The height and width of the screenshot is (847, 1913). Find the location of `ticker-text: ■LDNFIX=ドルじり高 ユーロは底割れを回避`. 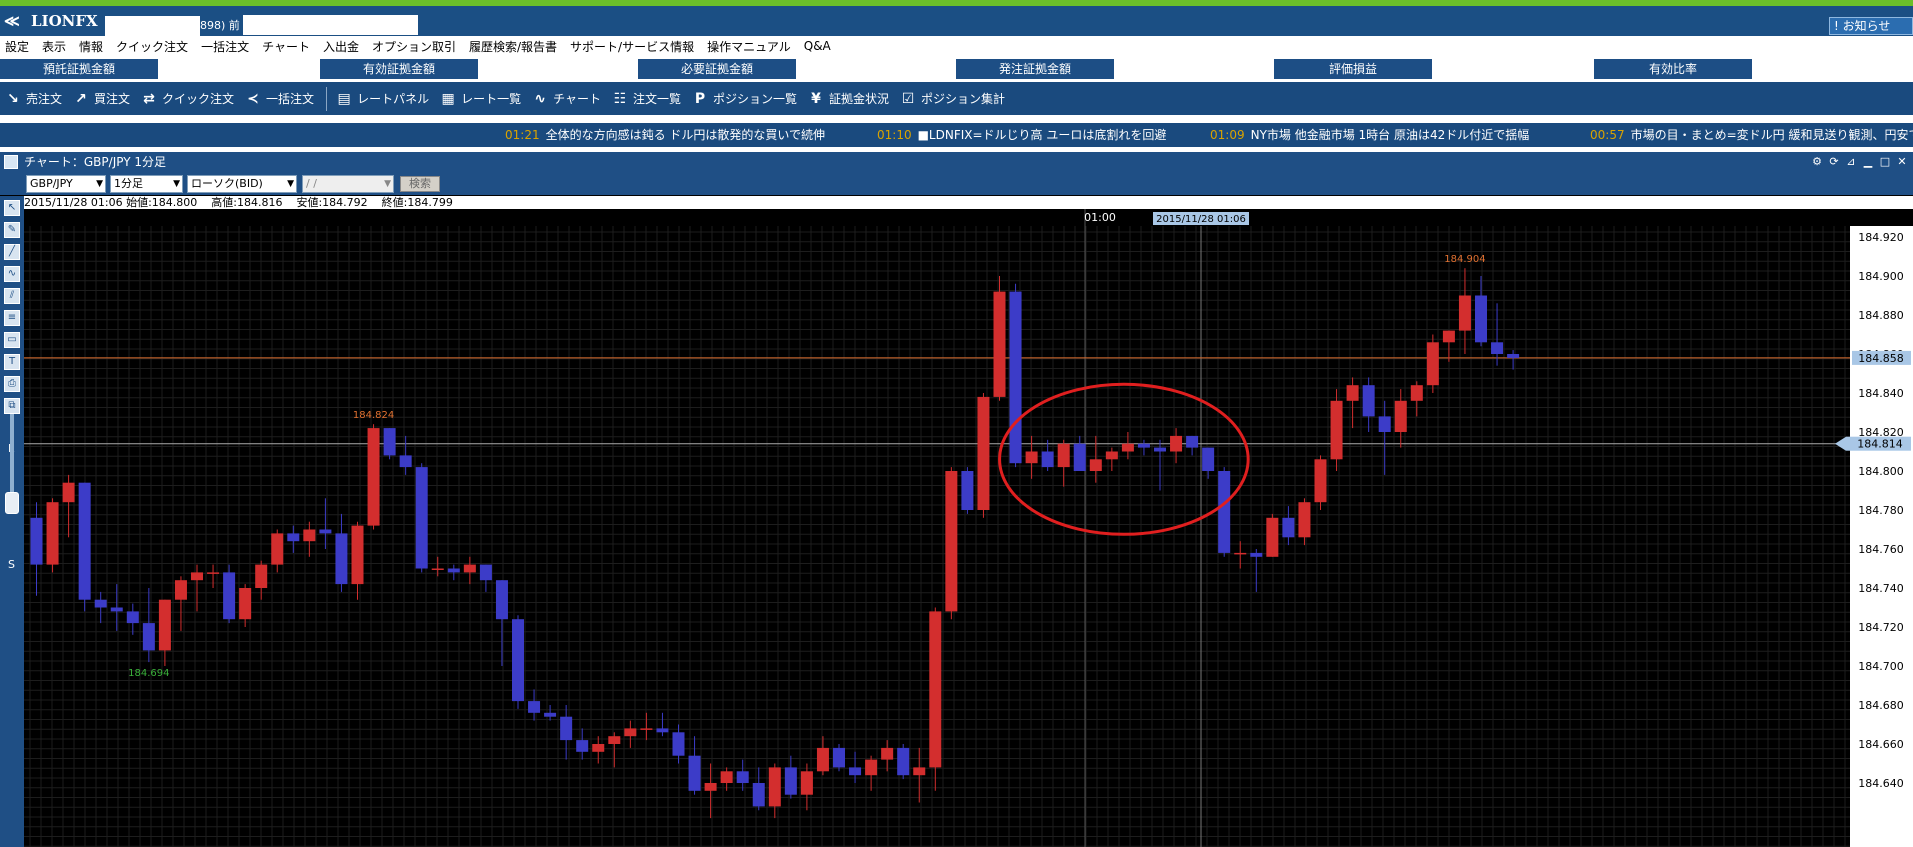

ticker-text: ■LDNFIX=ドルじり高 ユーロは底割れを回避 is located at coordinates (1042, 135).